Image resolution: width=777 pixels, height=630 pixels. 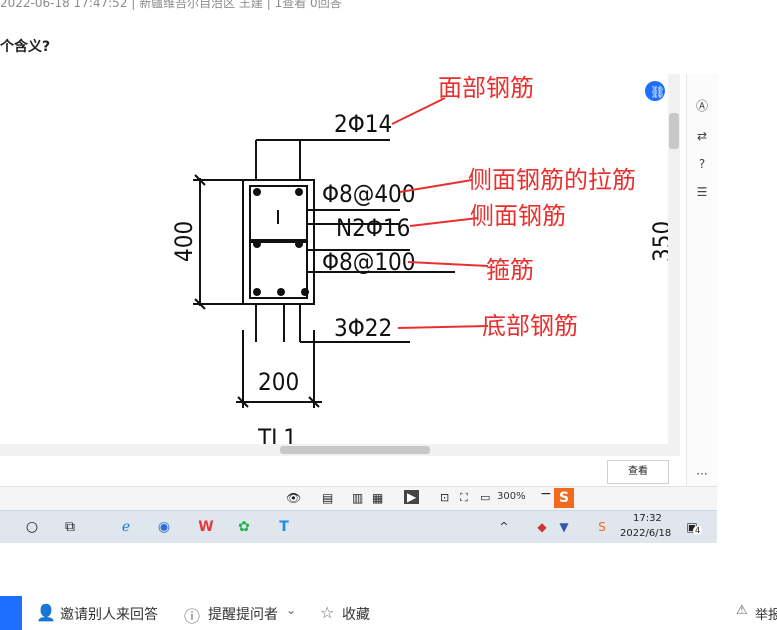 What do you see at coordinates (645, 533) in the screenshot?
I see `clock-date: 2022/6/18` at bounding box center [645, 533].